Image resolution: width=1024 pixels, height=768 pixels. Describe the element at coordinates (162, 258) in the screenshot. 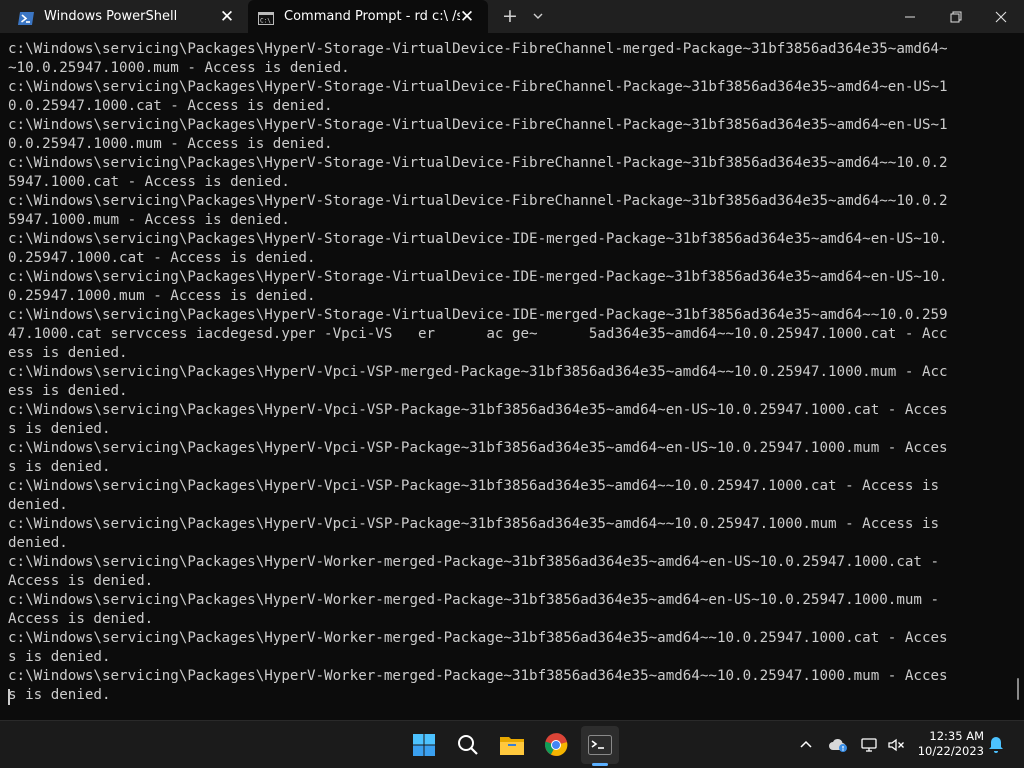

I see `terminal-line: 0.25947.1000.cat - Access is denied.` at that location.